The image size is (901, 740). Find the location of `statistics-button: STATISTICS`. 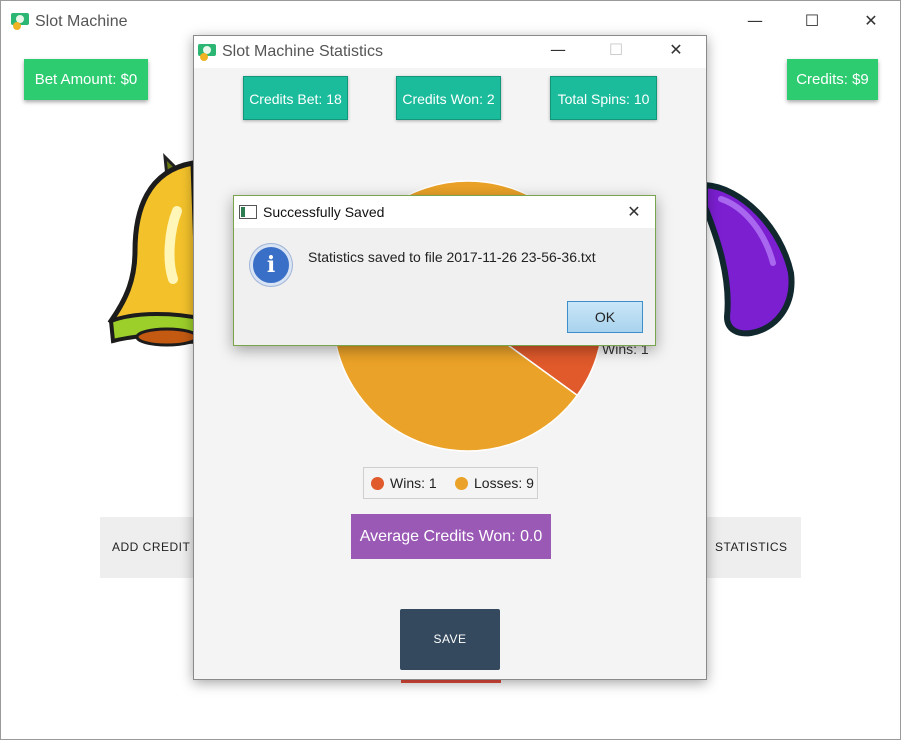

statistics-button: STATISTICS is located at coordinates (754, 547).